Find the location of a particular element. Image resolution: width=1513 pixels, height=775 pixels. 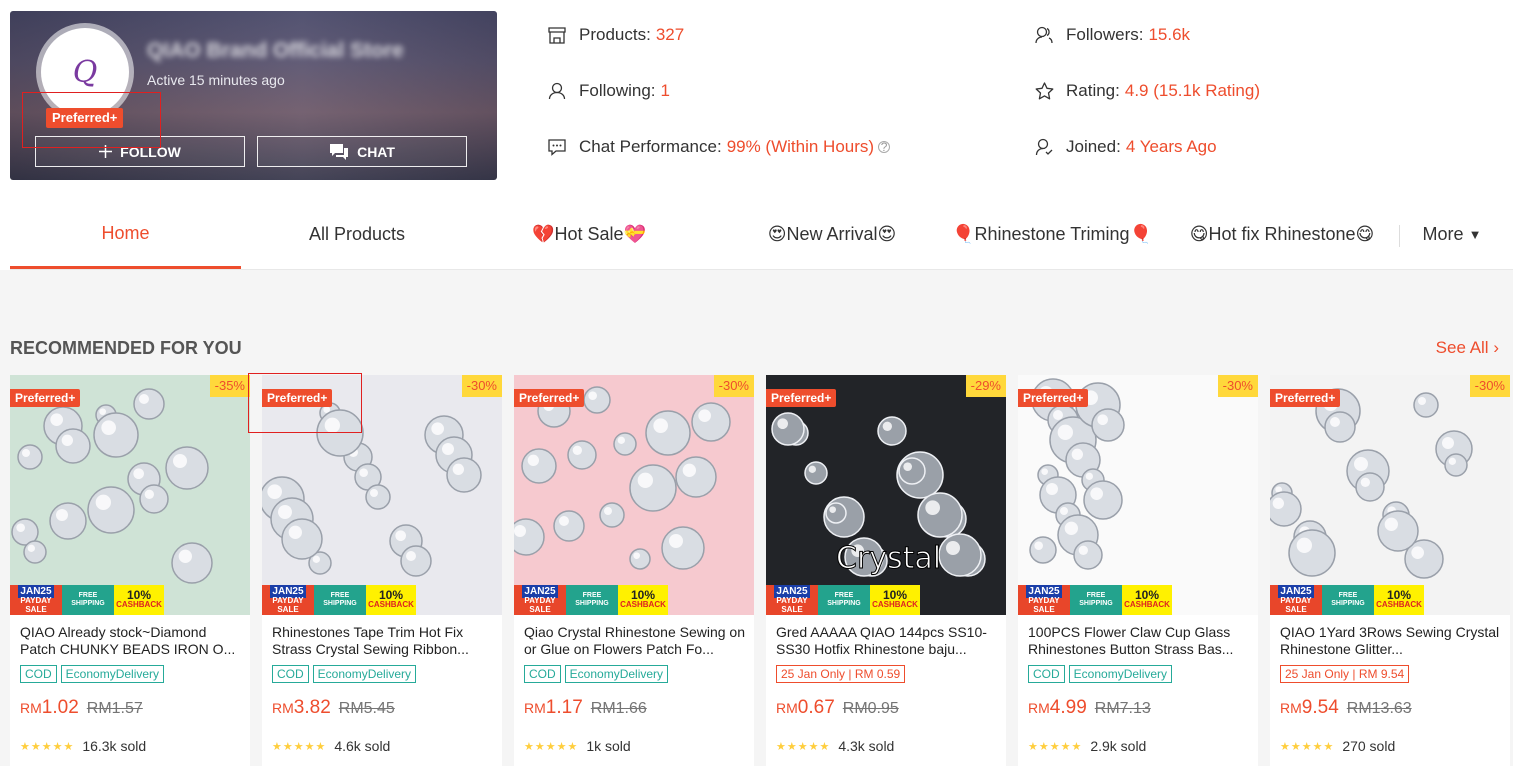

stat-joined-label: Joined: is located at coordinates (1093, 146).